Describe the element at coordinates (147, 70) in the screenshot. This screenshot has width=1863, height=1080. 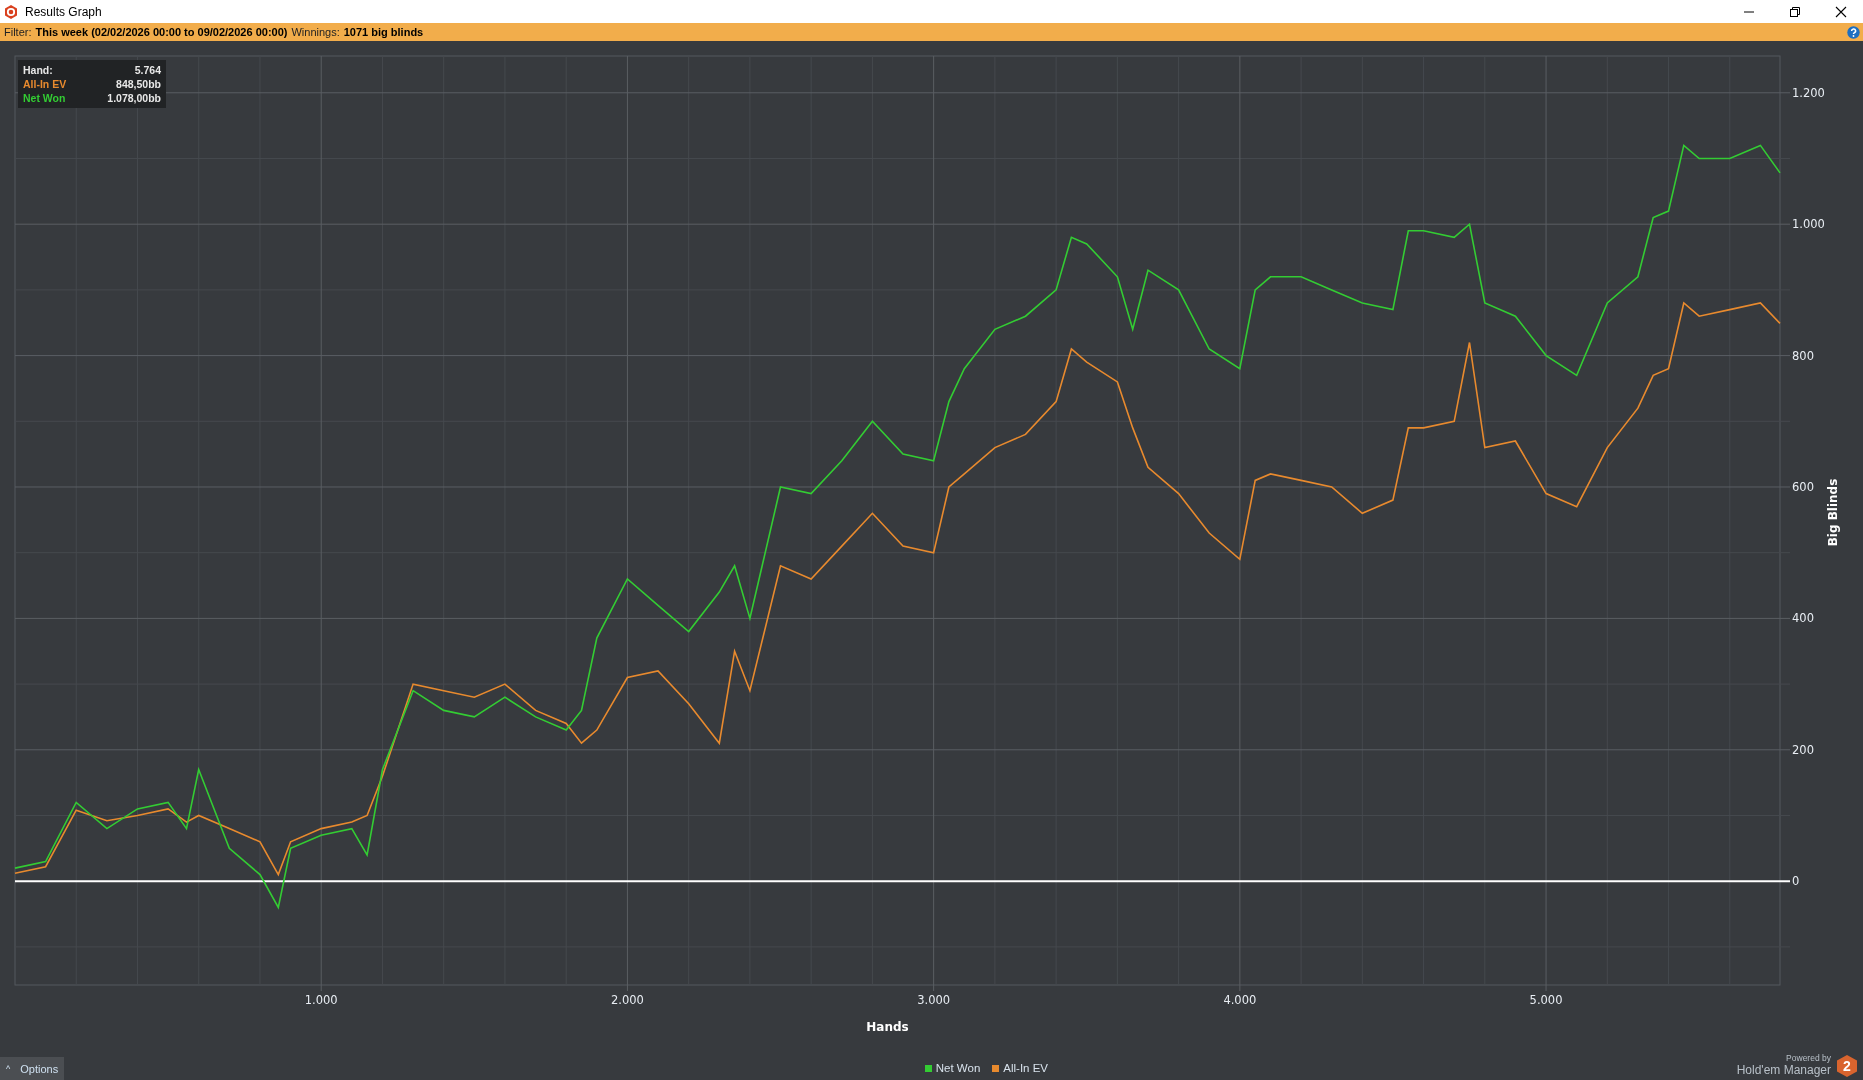
I see `tooltip-value: 5.764` at that location.